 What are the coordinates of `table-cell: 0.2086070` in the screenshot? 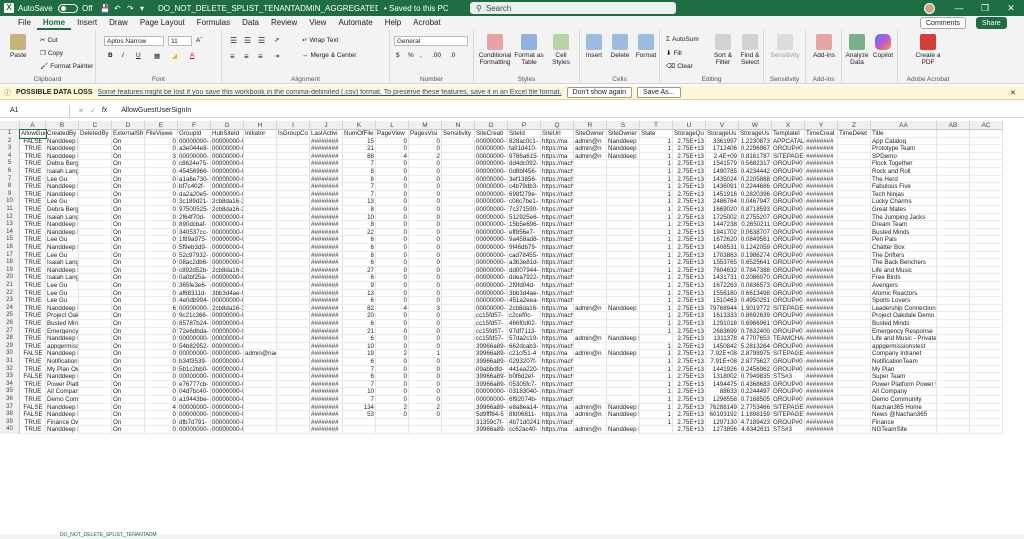 It's located at (755, 278).